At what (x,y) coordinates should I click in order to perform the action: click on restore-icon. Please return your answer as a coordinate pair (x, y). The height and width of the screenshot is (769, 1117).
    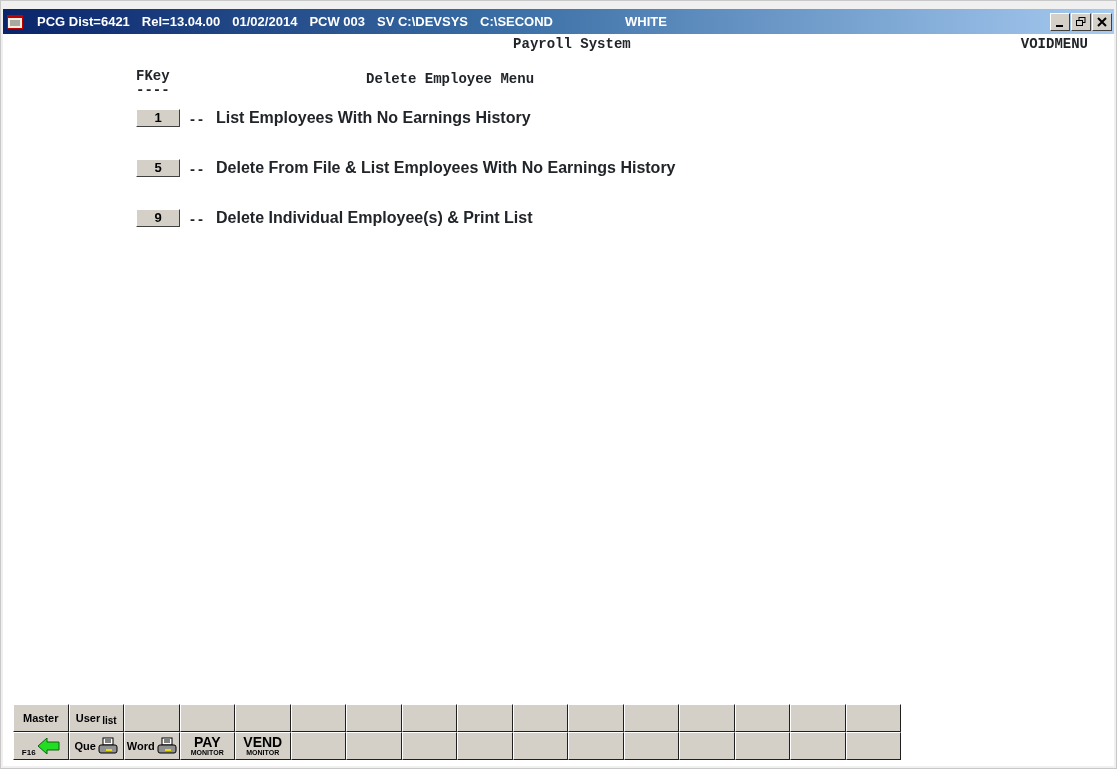
    Looking at the image, I should click on (1081, 21).